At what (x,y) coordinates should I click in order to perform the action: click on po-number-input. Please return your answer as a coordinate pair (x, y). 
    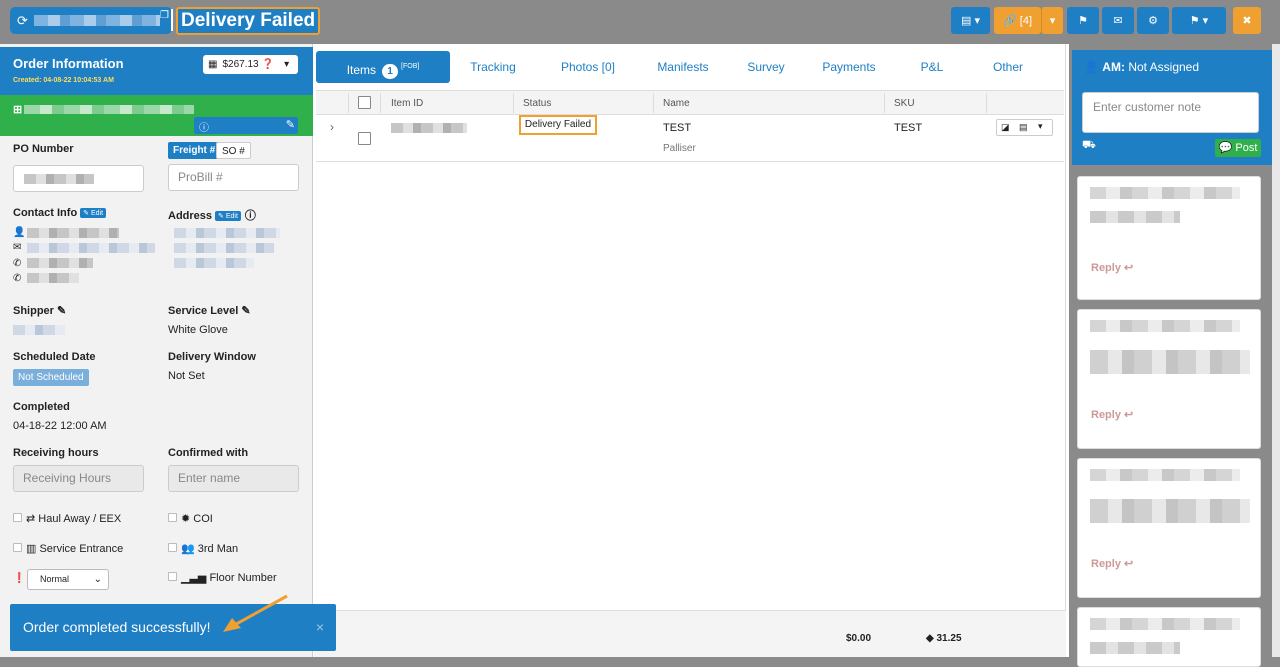
    Looking at the image, I should click on (78, 178).